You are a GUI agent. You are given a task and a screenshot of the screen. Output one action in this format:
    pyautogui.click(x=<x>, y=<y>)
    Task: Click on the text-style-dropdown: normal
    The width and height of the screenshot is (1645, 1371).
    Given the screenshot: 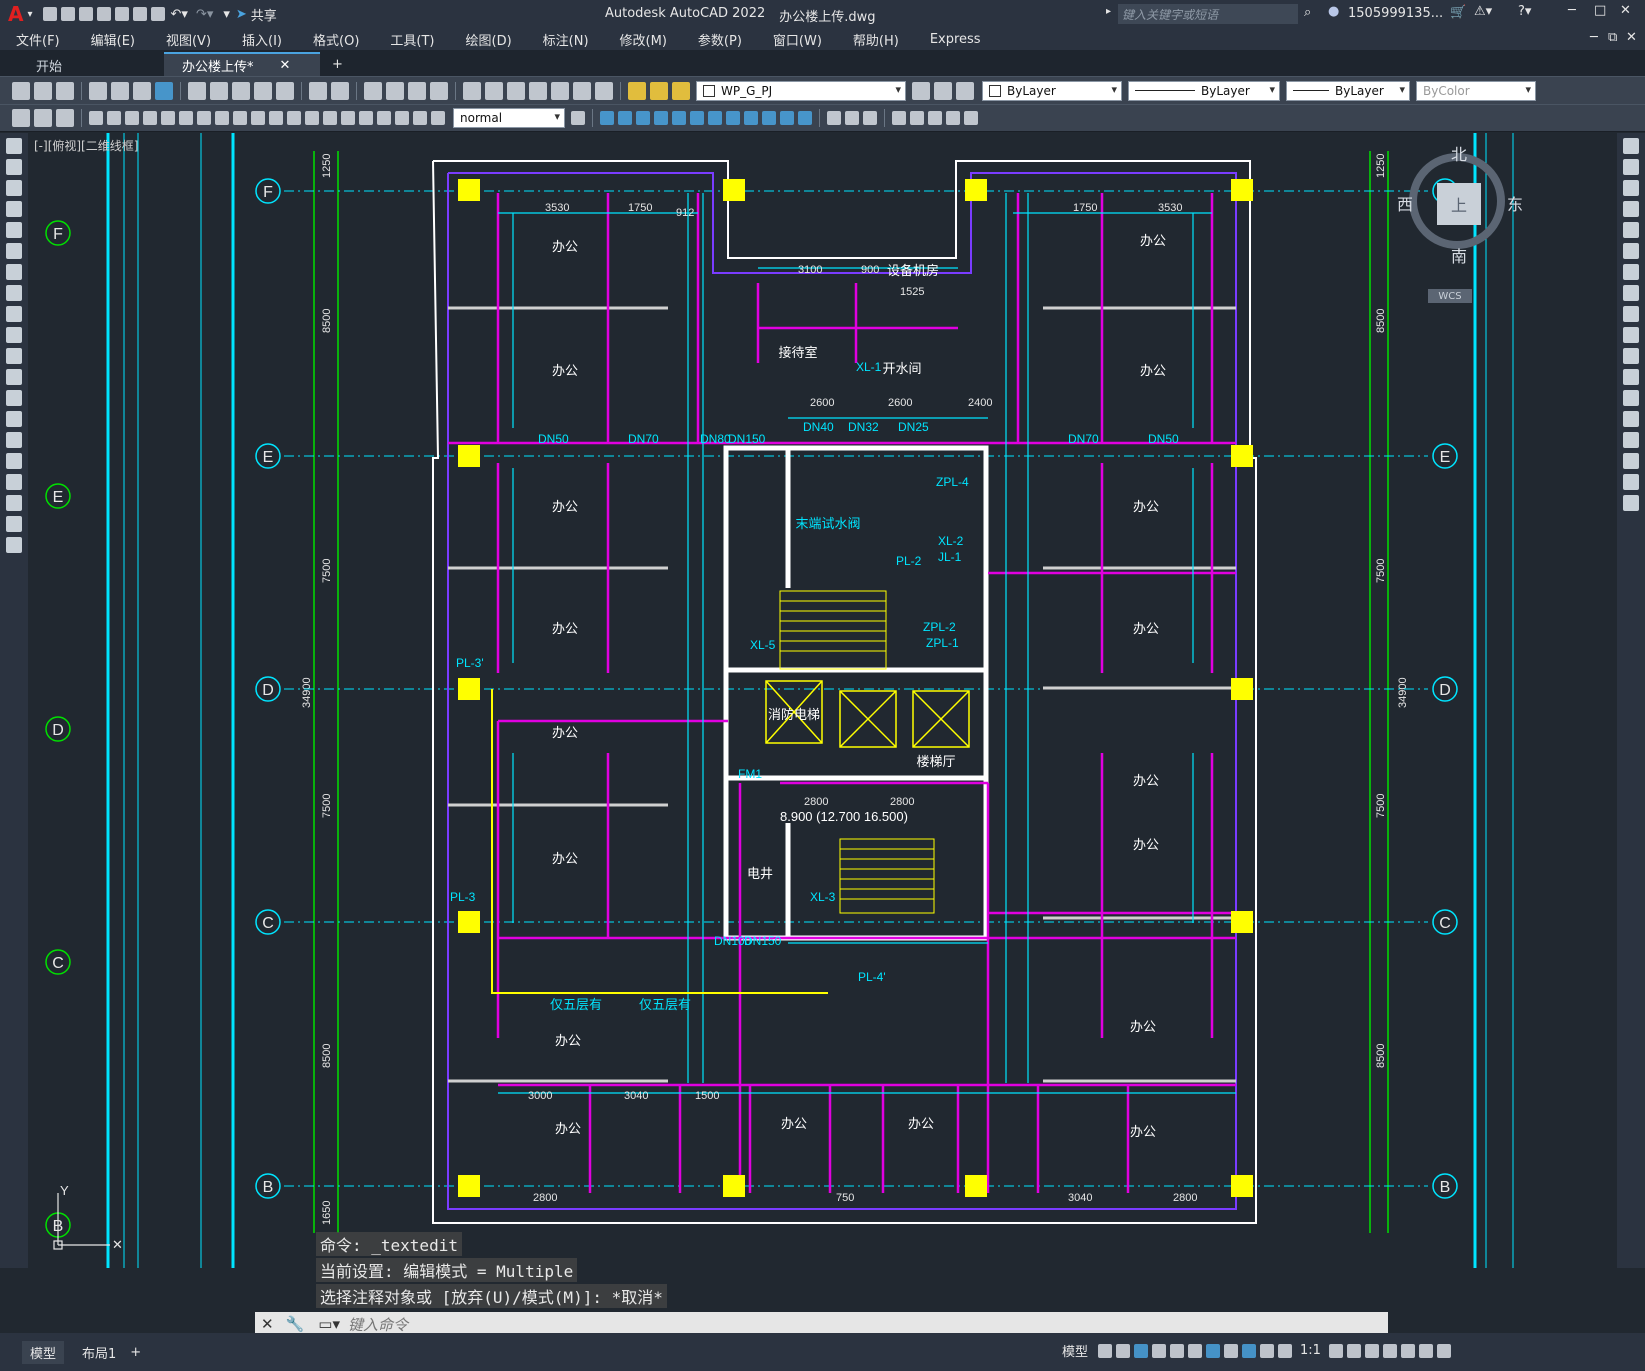 What is the action you would take?
    pyautogui.click(x=509, y=118)
    